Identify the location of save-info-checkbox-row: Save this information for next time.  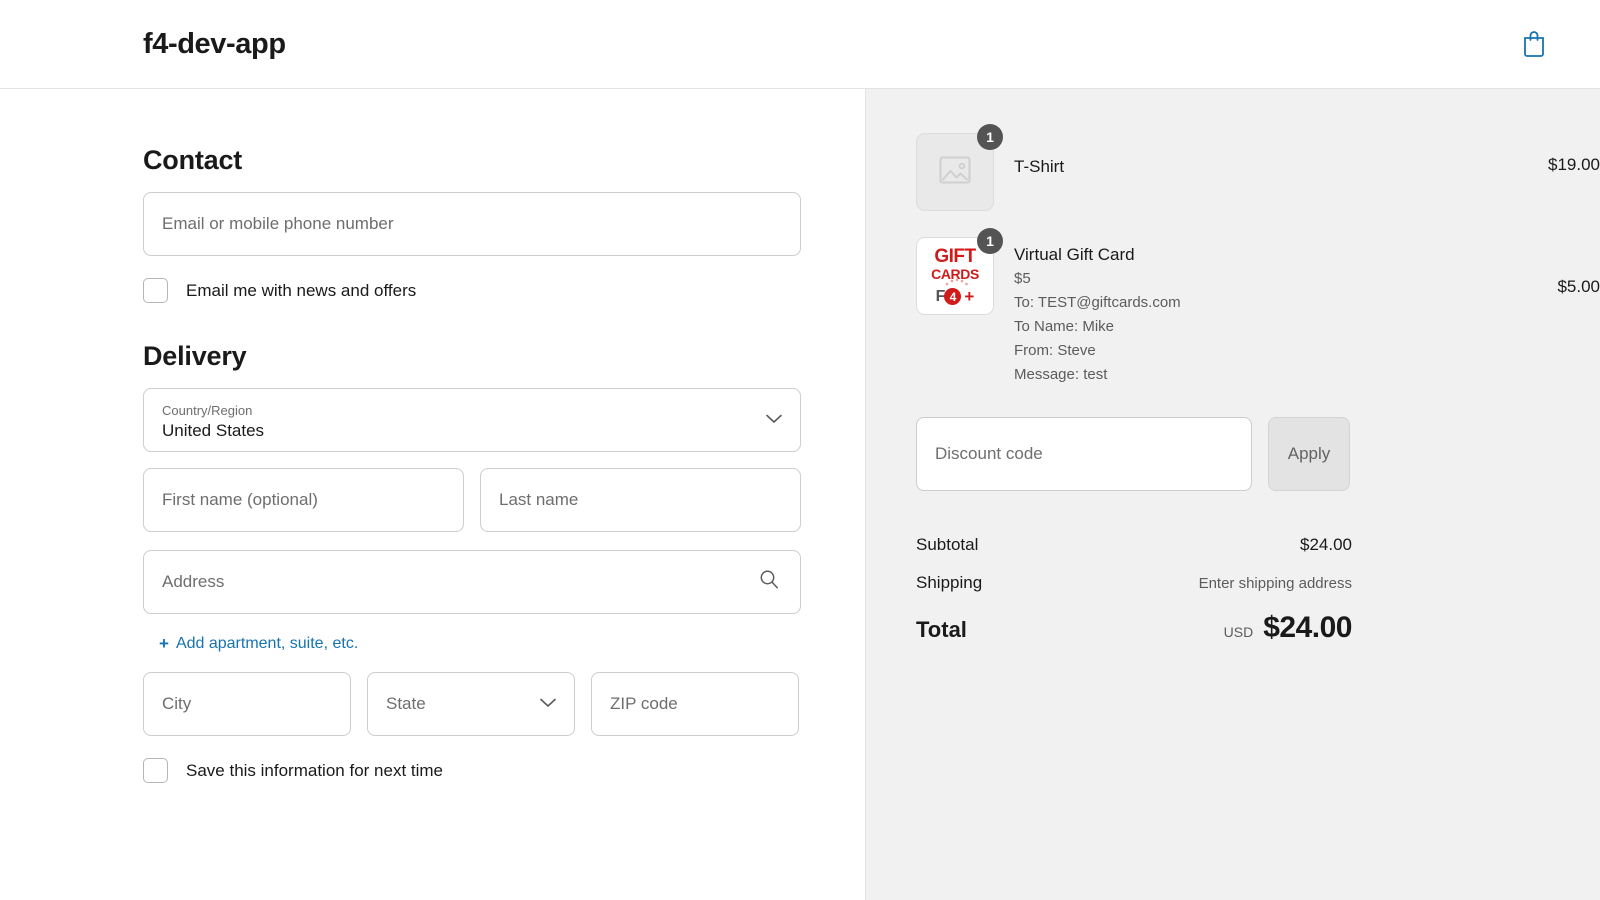
(504, 770).